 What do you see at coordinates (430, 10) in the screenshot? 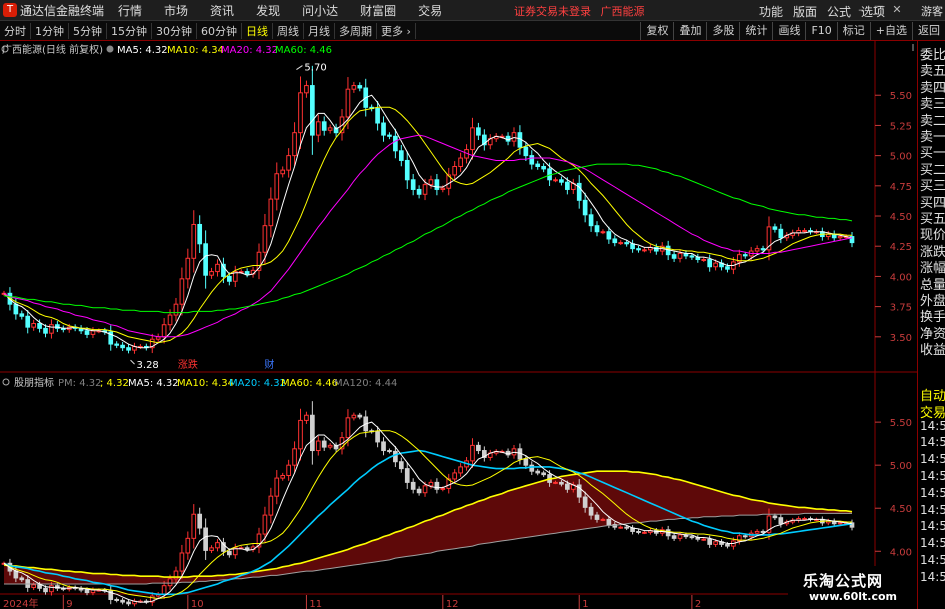
I see `menu-trade: 交易` at bounding box center [430, 10].